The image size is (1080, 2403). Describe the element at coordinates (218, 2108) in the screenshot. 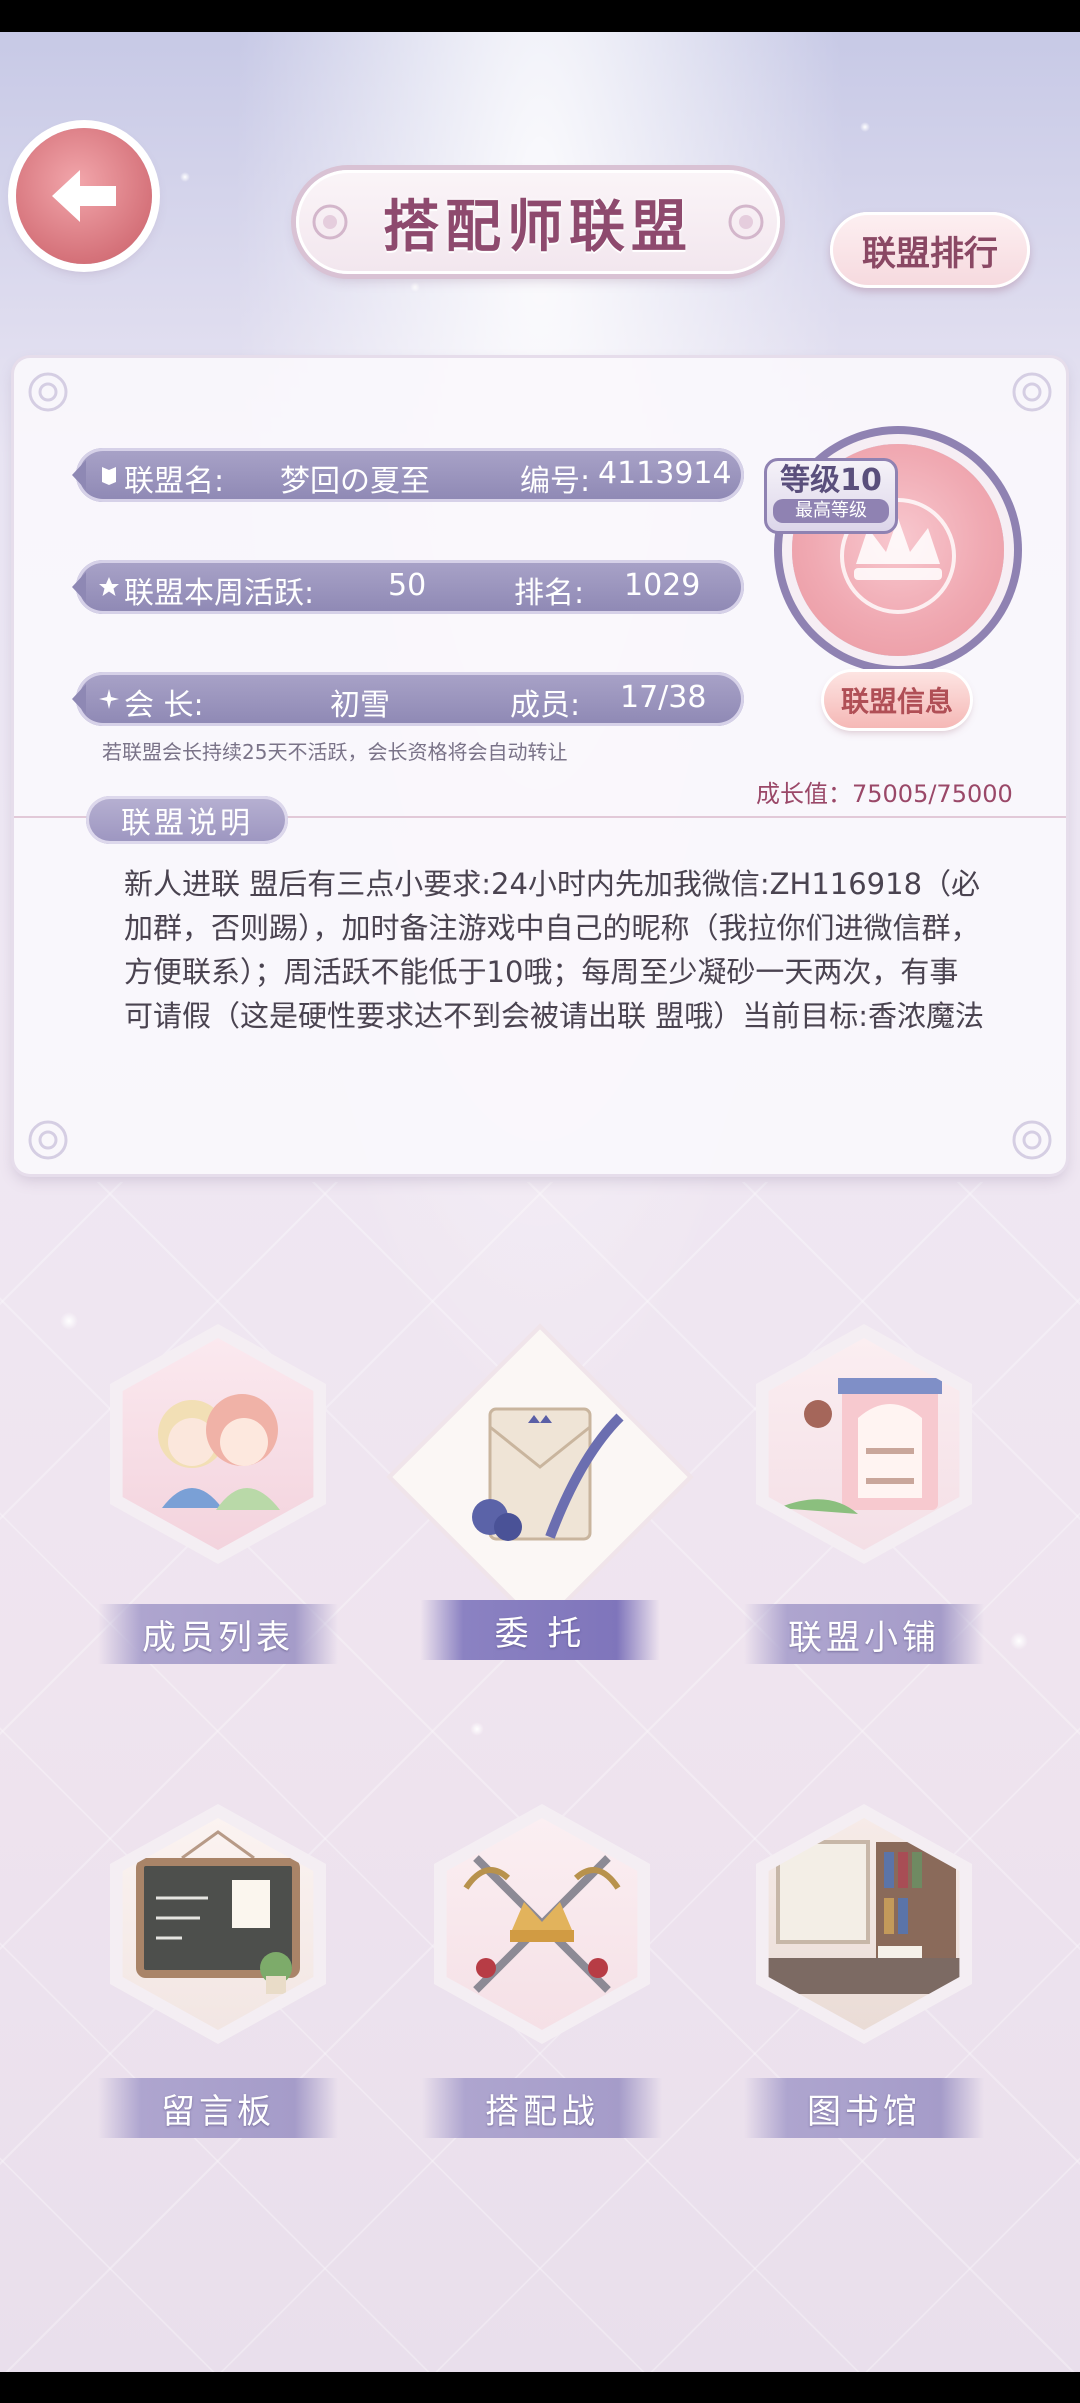

I see `message-board-label: 留言板` at that location.